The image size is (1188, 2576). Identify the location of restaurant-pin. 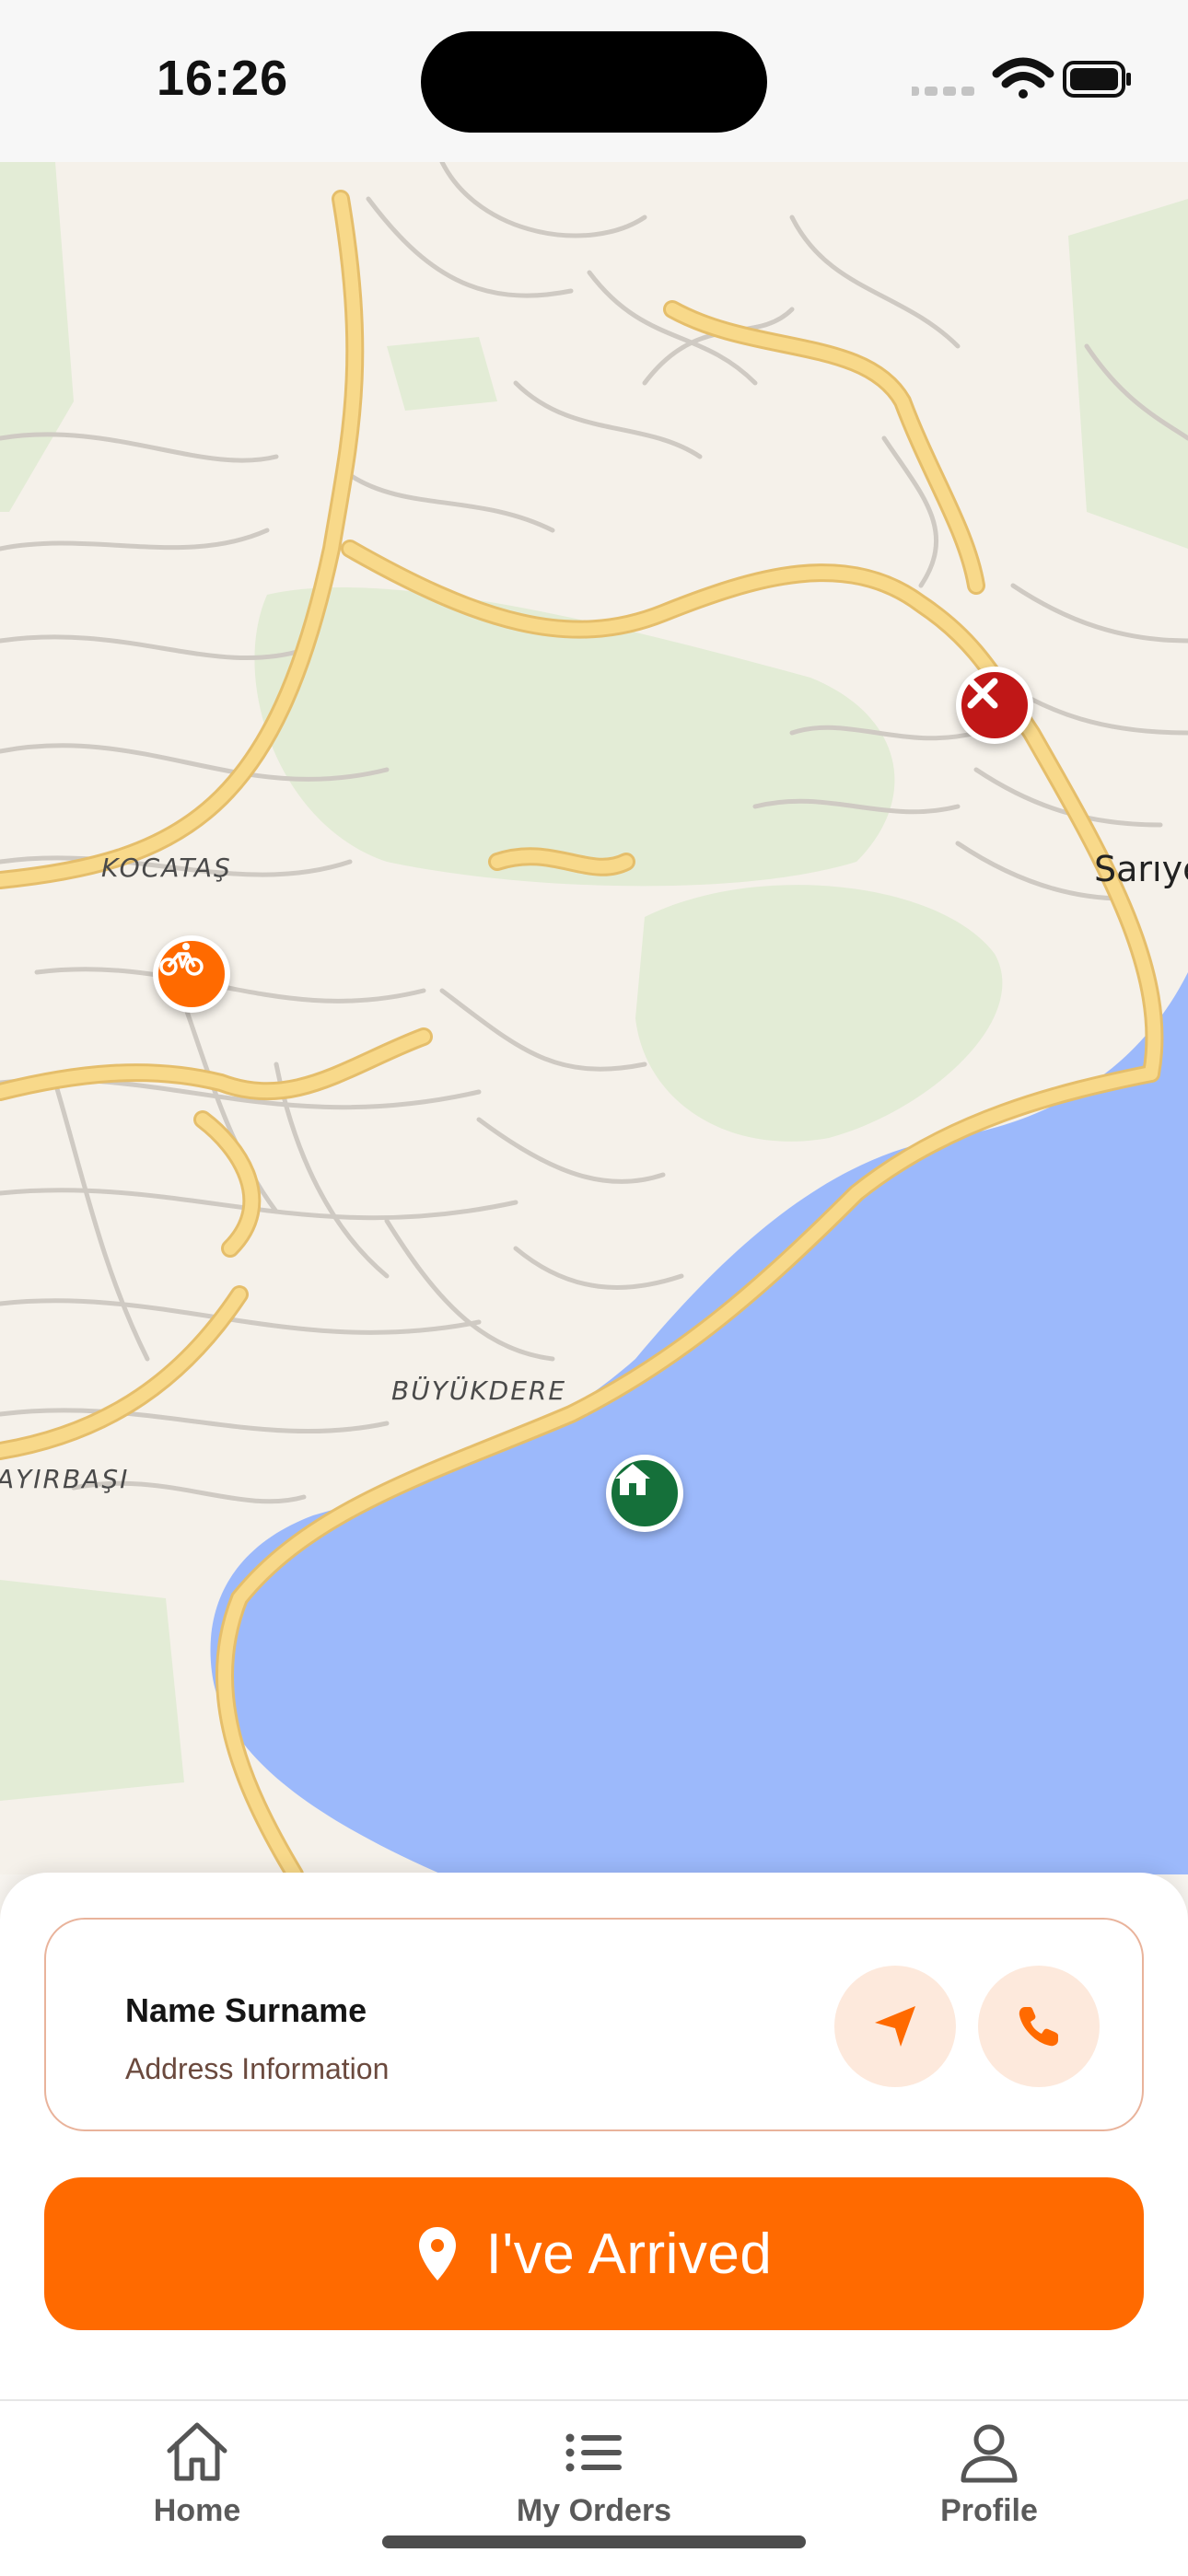
(995, 705).